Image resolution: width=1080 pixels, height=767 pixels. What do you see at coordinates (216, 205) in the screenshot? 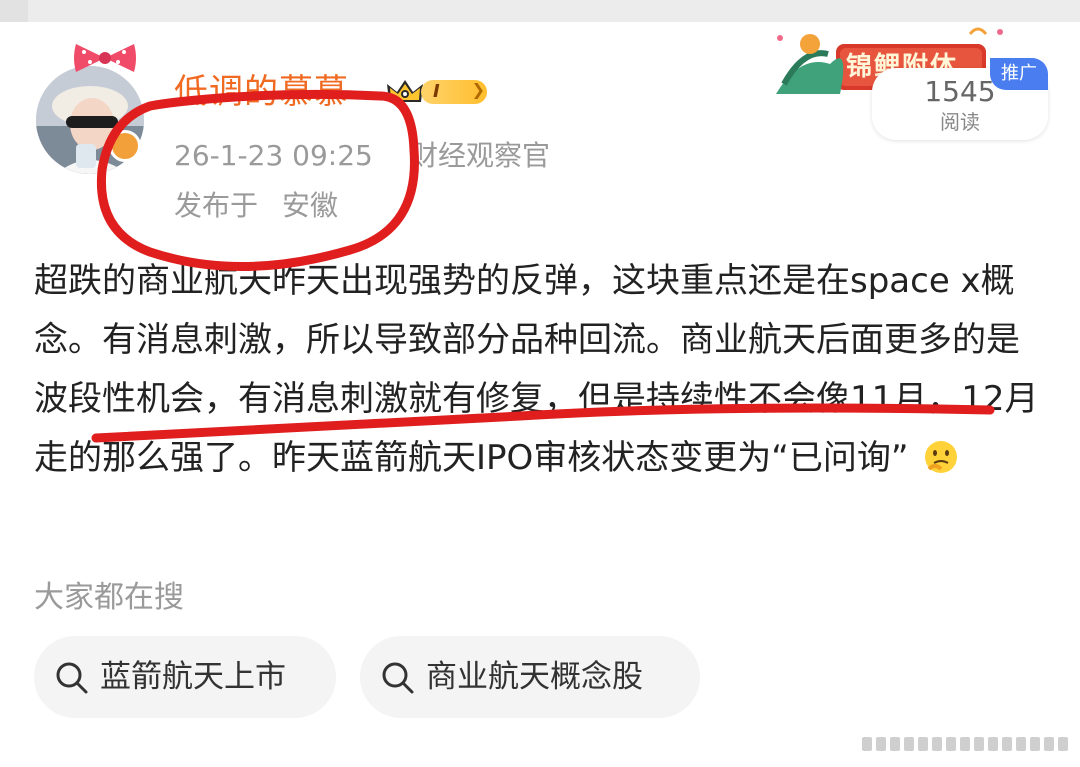
I see `location-label: 发布于` at bounding box center [216, 205].